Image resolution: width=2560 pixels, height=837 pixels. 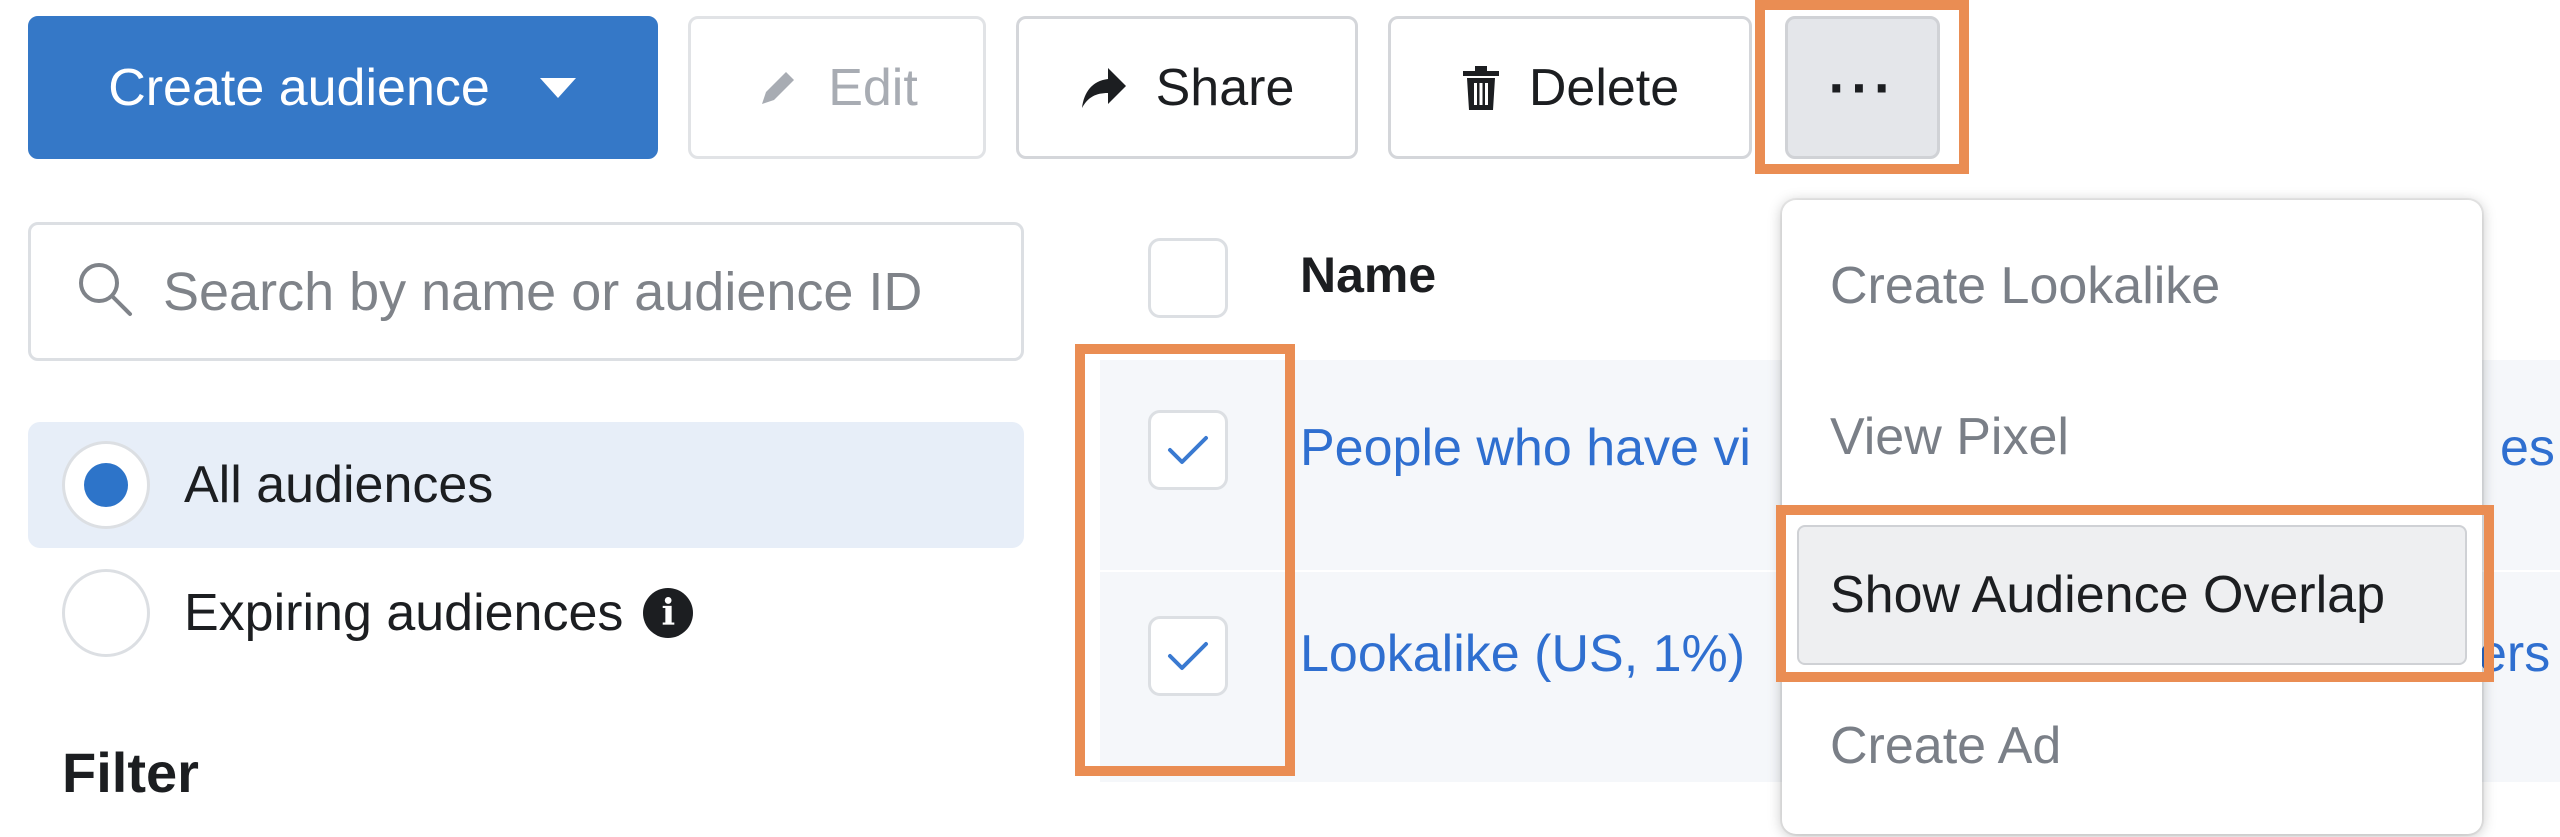 What do you see at coordinates (526, 485) in the screenshot?
I see `filter-all-audiences: All audiences` at bounding box center [526, 485].